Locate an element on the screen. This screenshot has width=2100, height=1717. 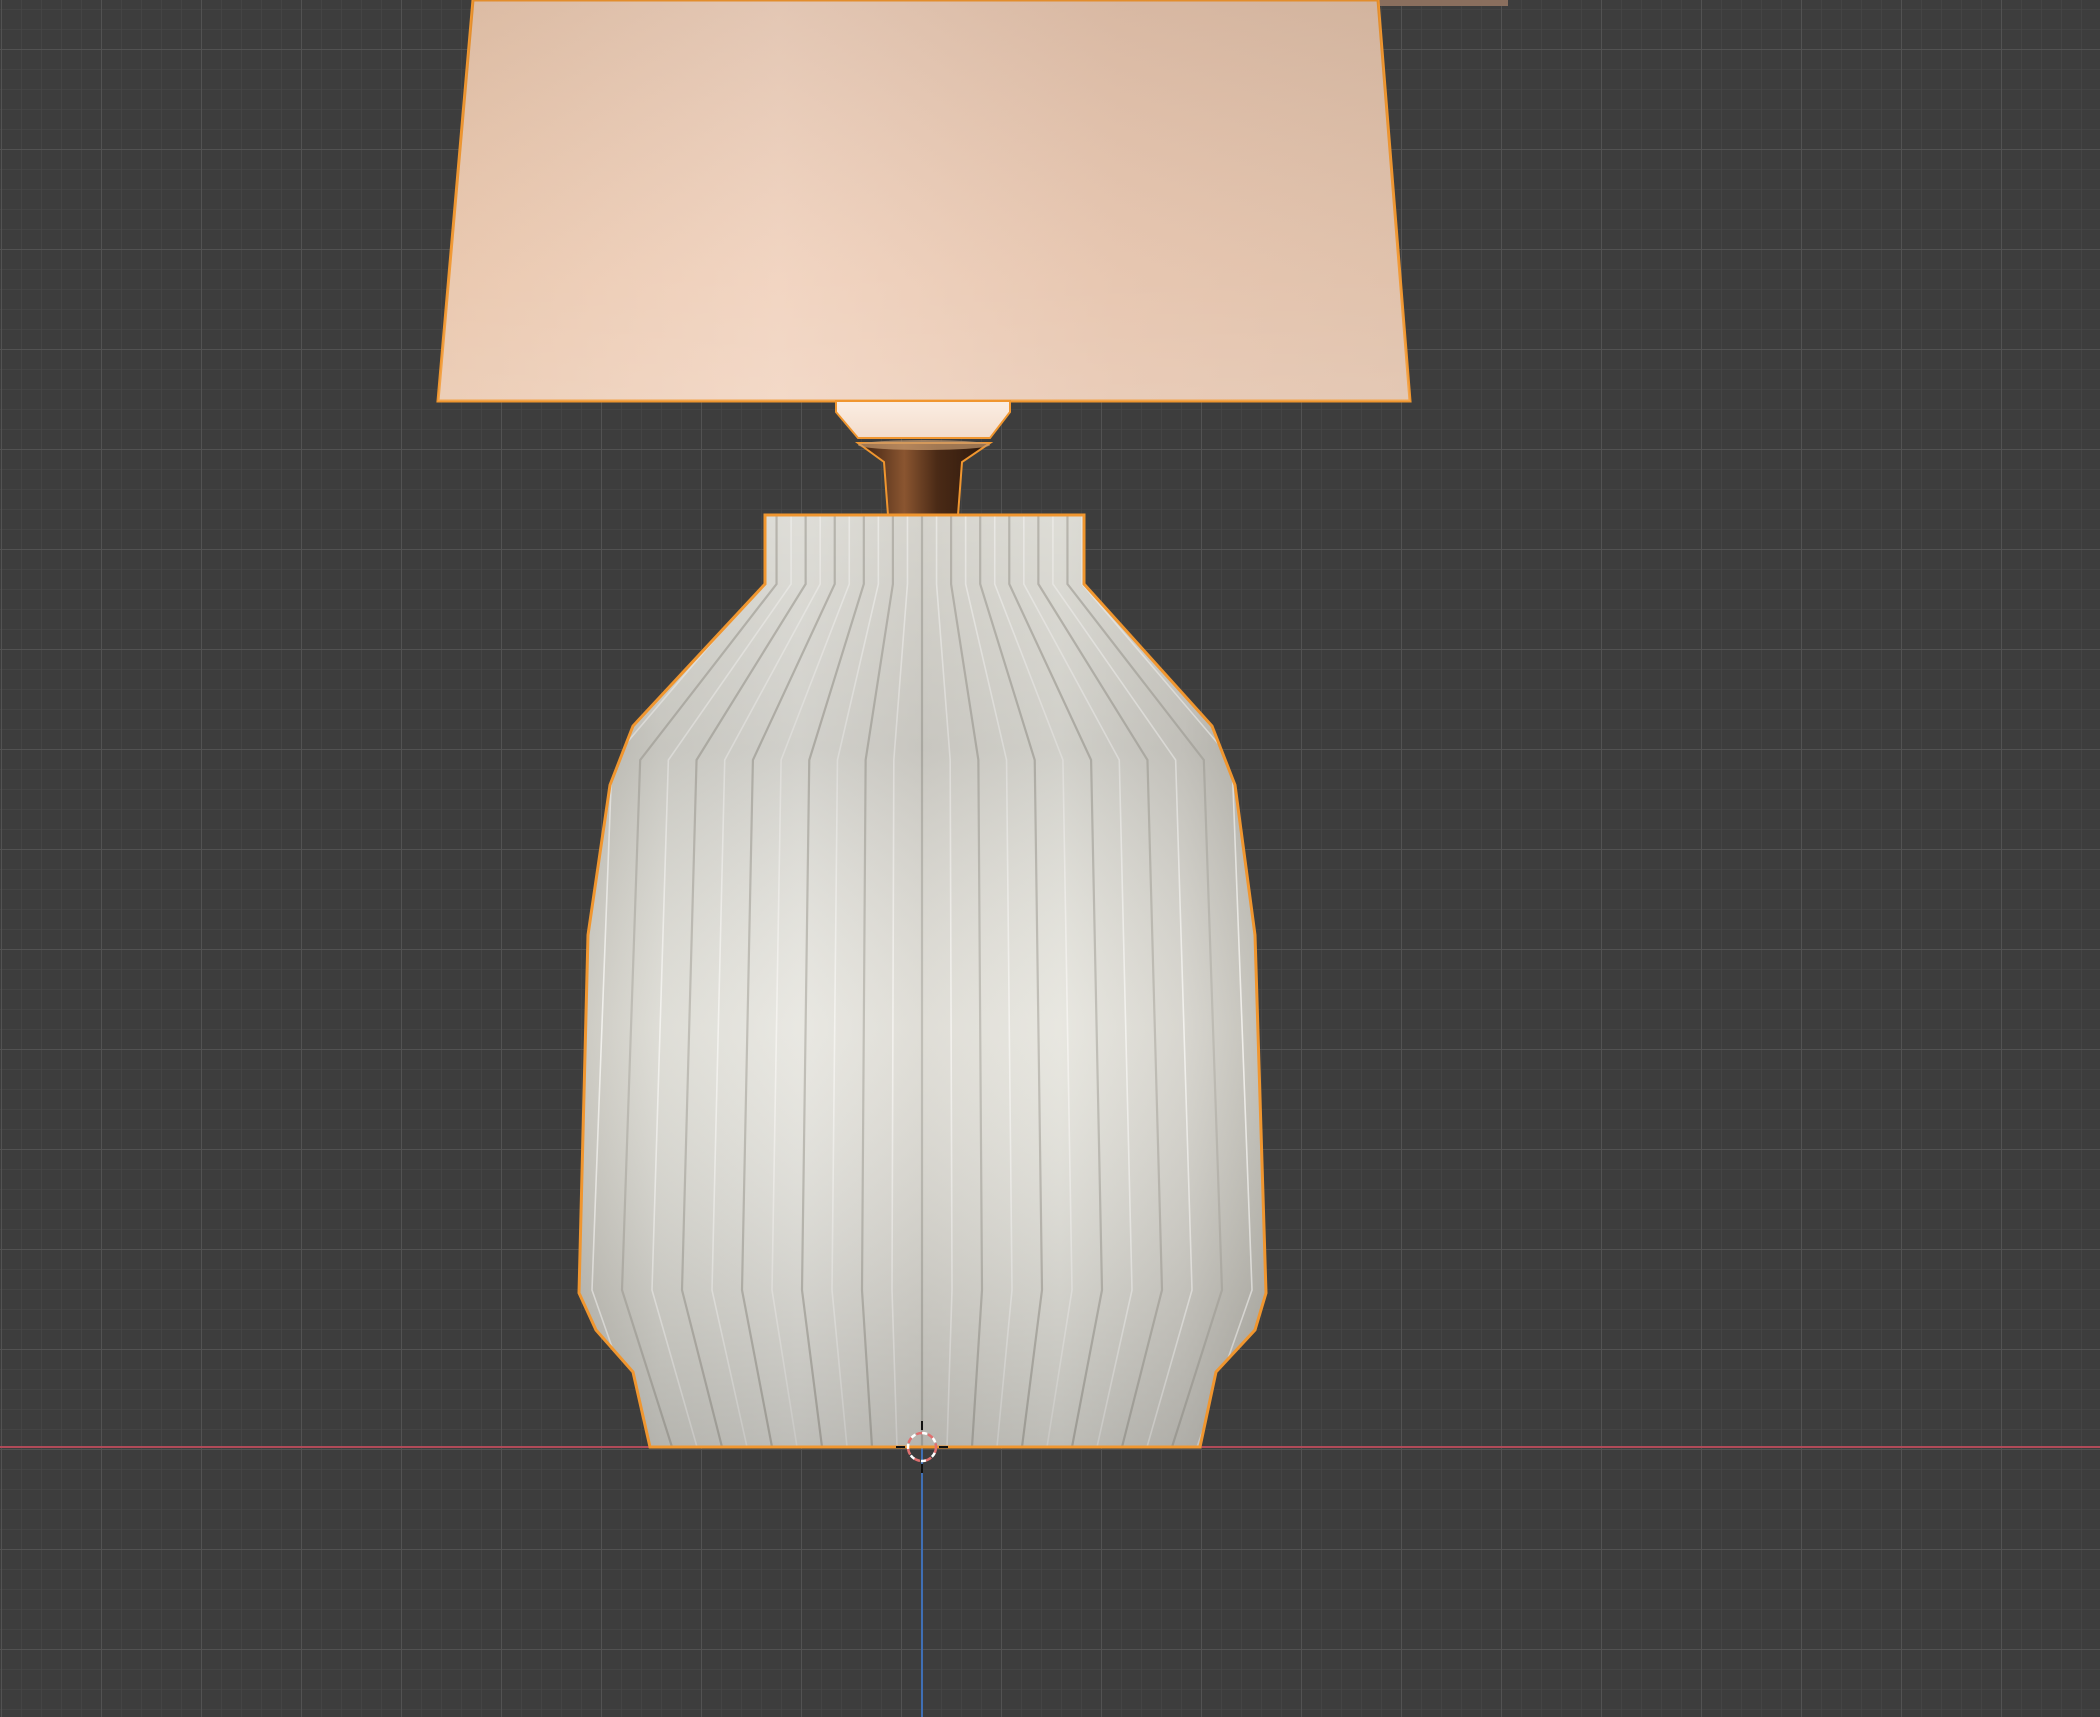
bulb is located at coordinates (923, 419).